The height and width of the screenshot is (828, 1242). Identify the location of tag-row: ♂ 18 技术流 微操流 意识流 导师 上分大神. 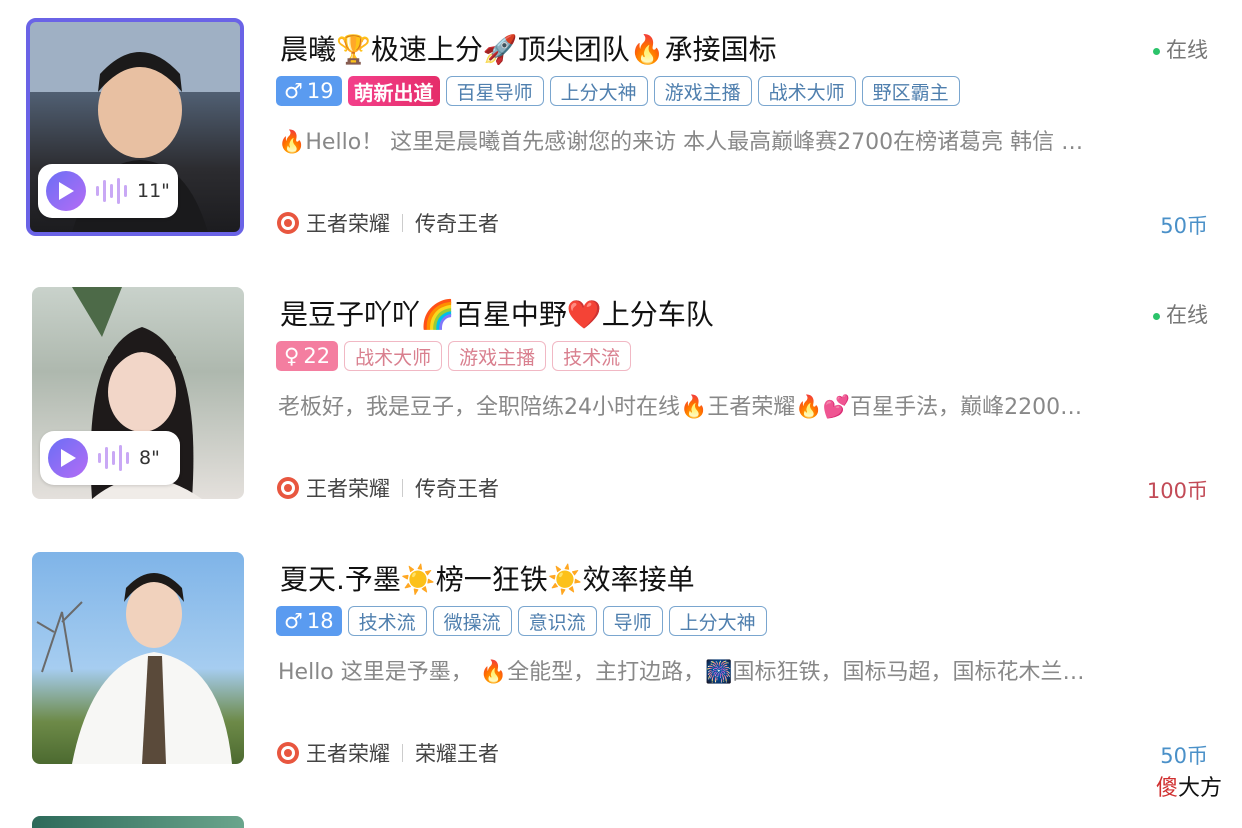
(521, 621).